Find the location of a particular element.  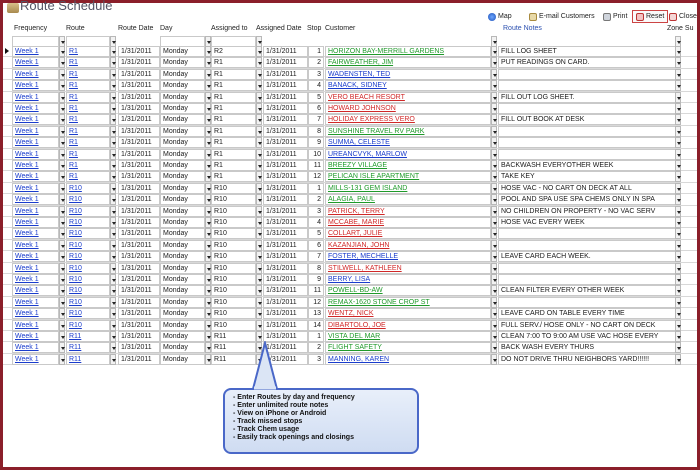

customer-cell: BERRY, LISA is located at coordinates (408, 279).